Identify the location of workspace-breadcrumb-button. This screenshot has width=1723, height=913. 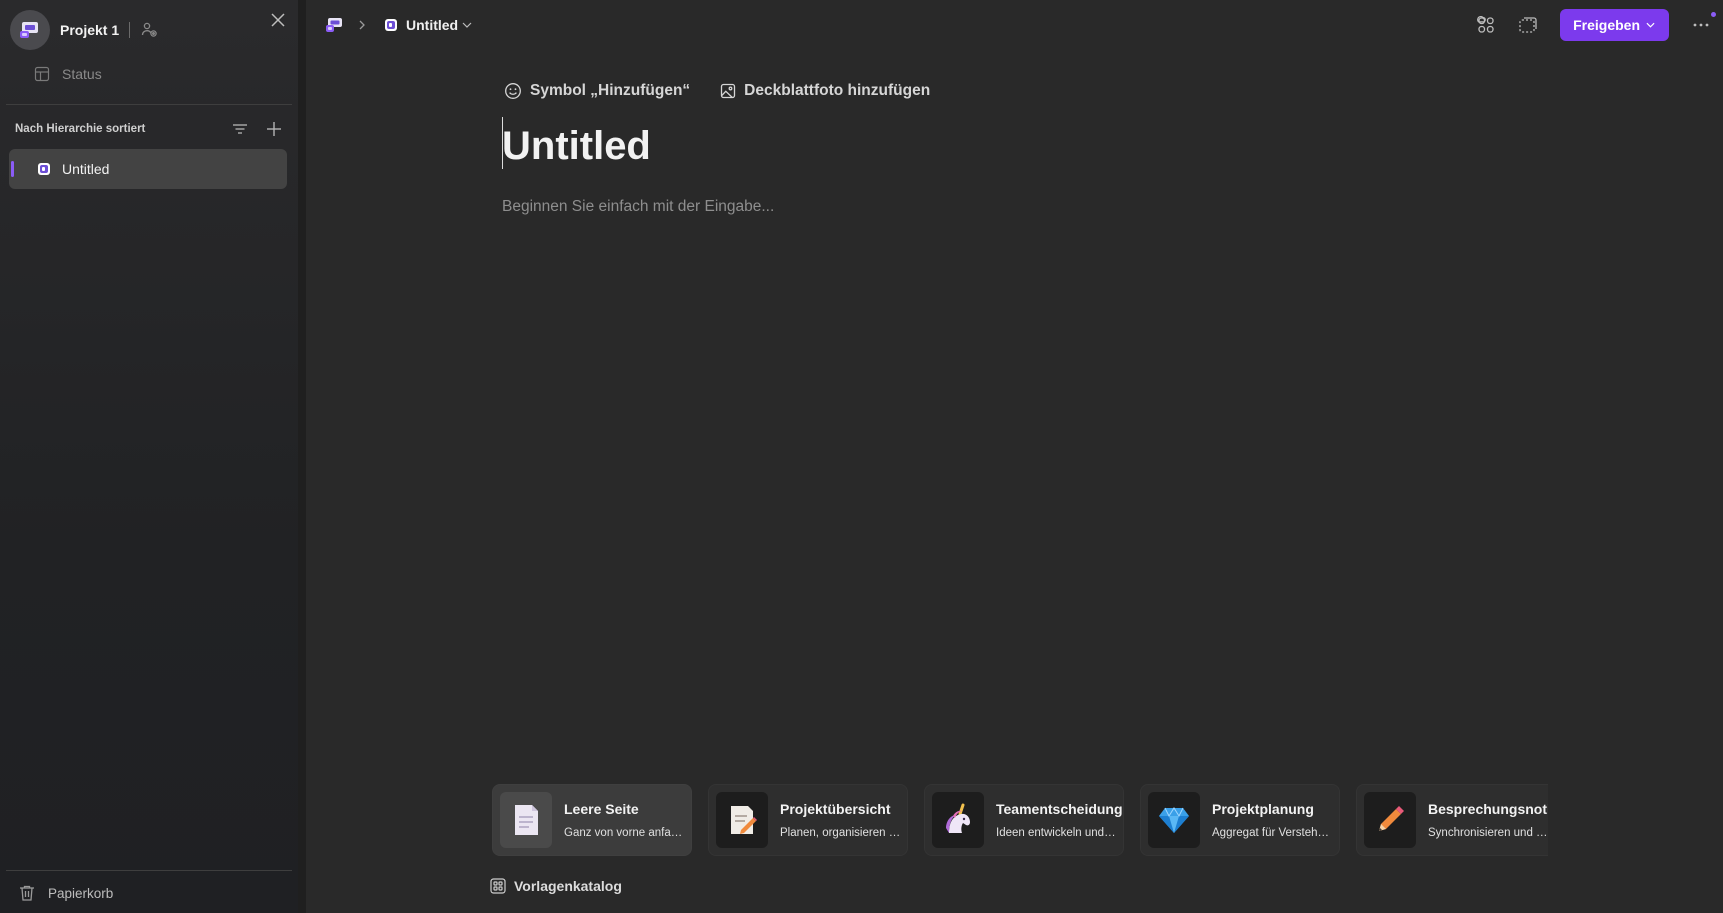
(334, 25).